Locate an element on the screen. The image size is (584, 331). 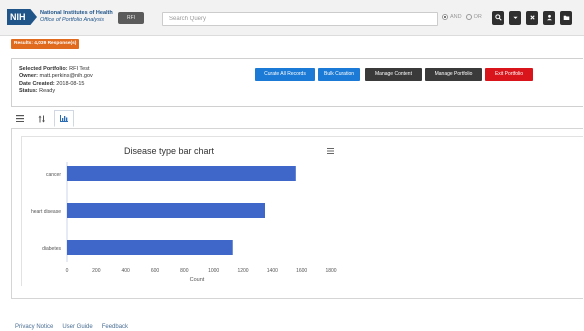
x-tick-label: 1400 is located at coordinates (272, 271).